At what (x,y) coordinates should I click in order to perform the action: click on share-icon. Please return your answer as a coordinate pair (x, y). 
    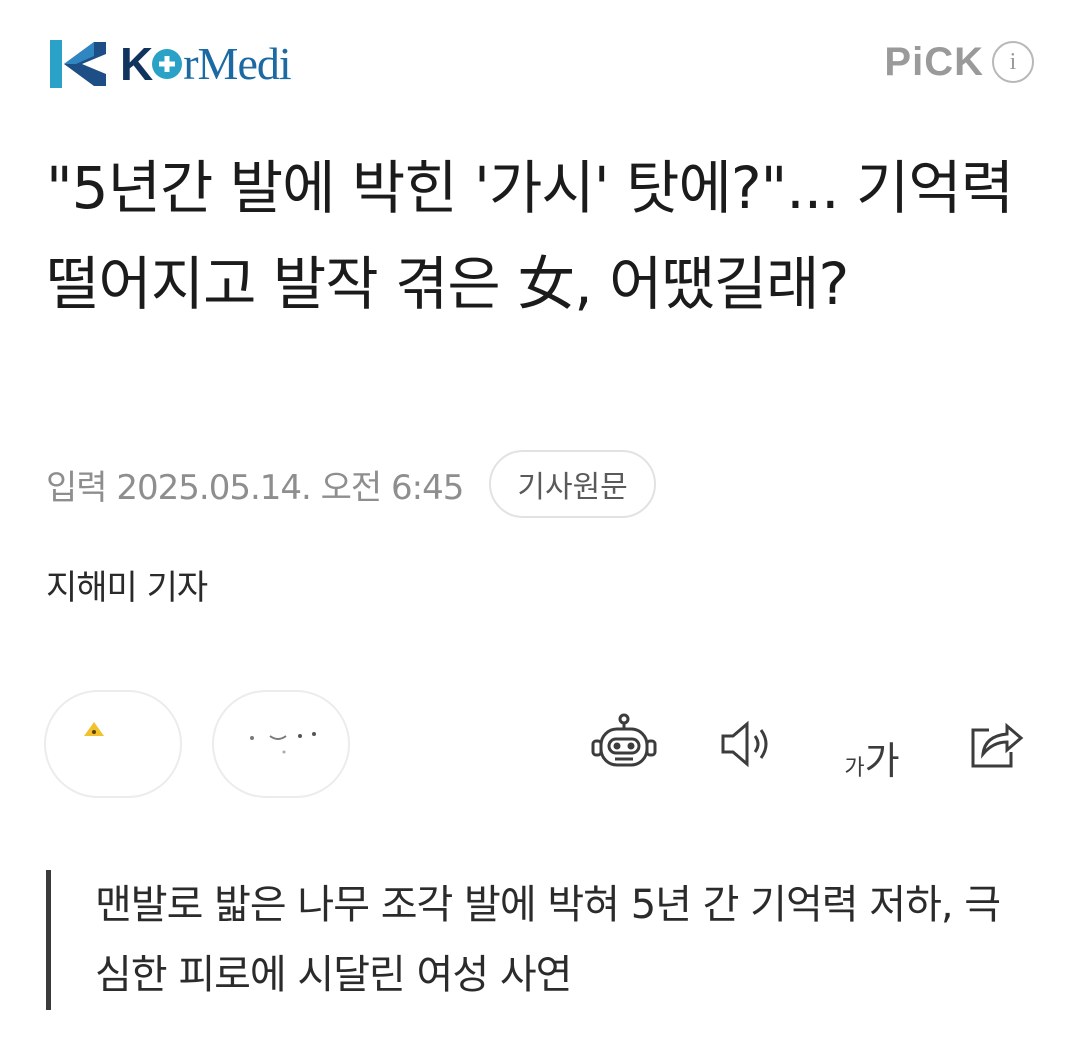
    Looking at the image, I should click on (997, 745).